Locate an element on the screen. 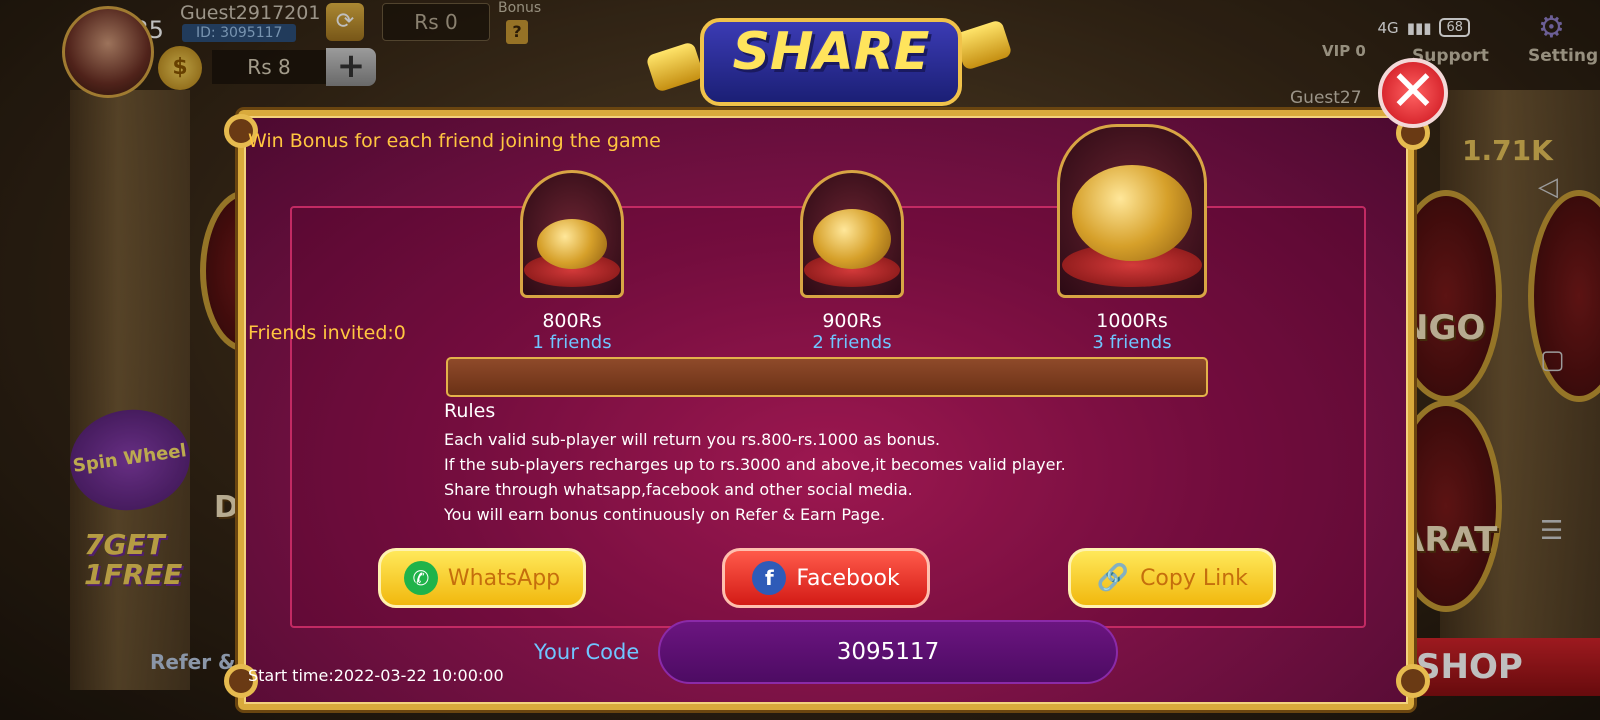 This screenshot has width=1600, height=720. link-icon: 🔗 is located at coordinates (1113, 578).